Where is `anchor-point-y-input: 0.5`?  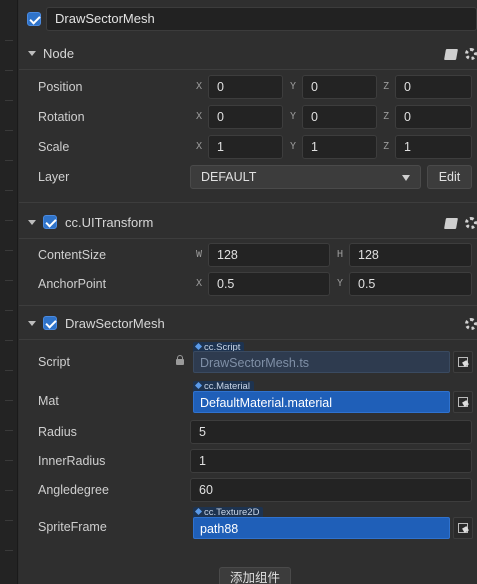
anchor-point-y-input: 0.5 is located at coordinates (410, 284).